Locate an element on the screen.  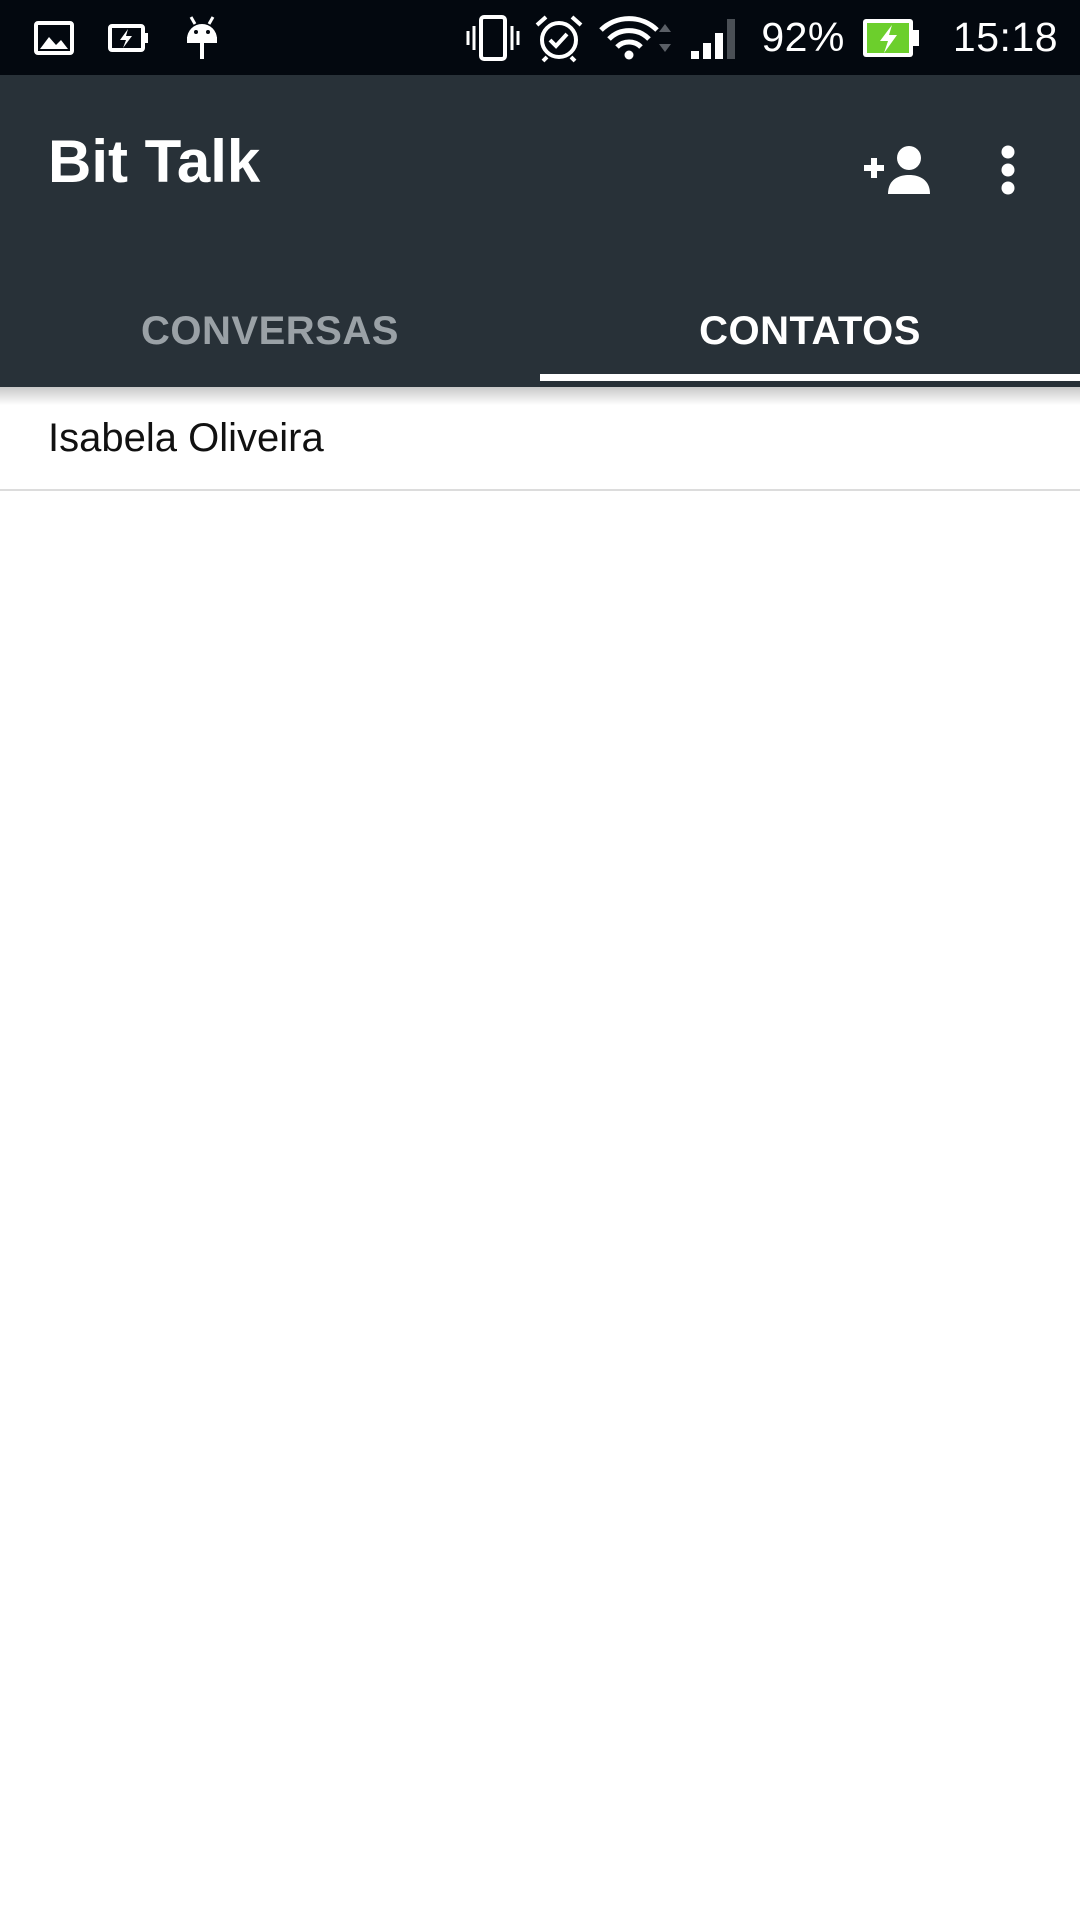
toolbar-shadow is located at coordinates (540, 396).